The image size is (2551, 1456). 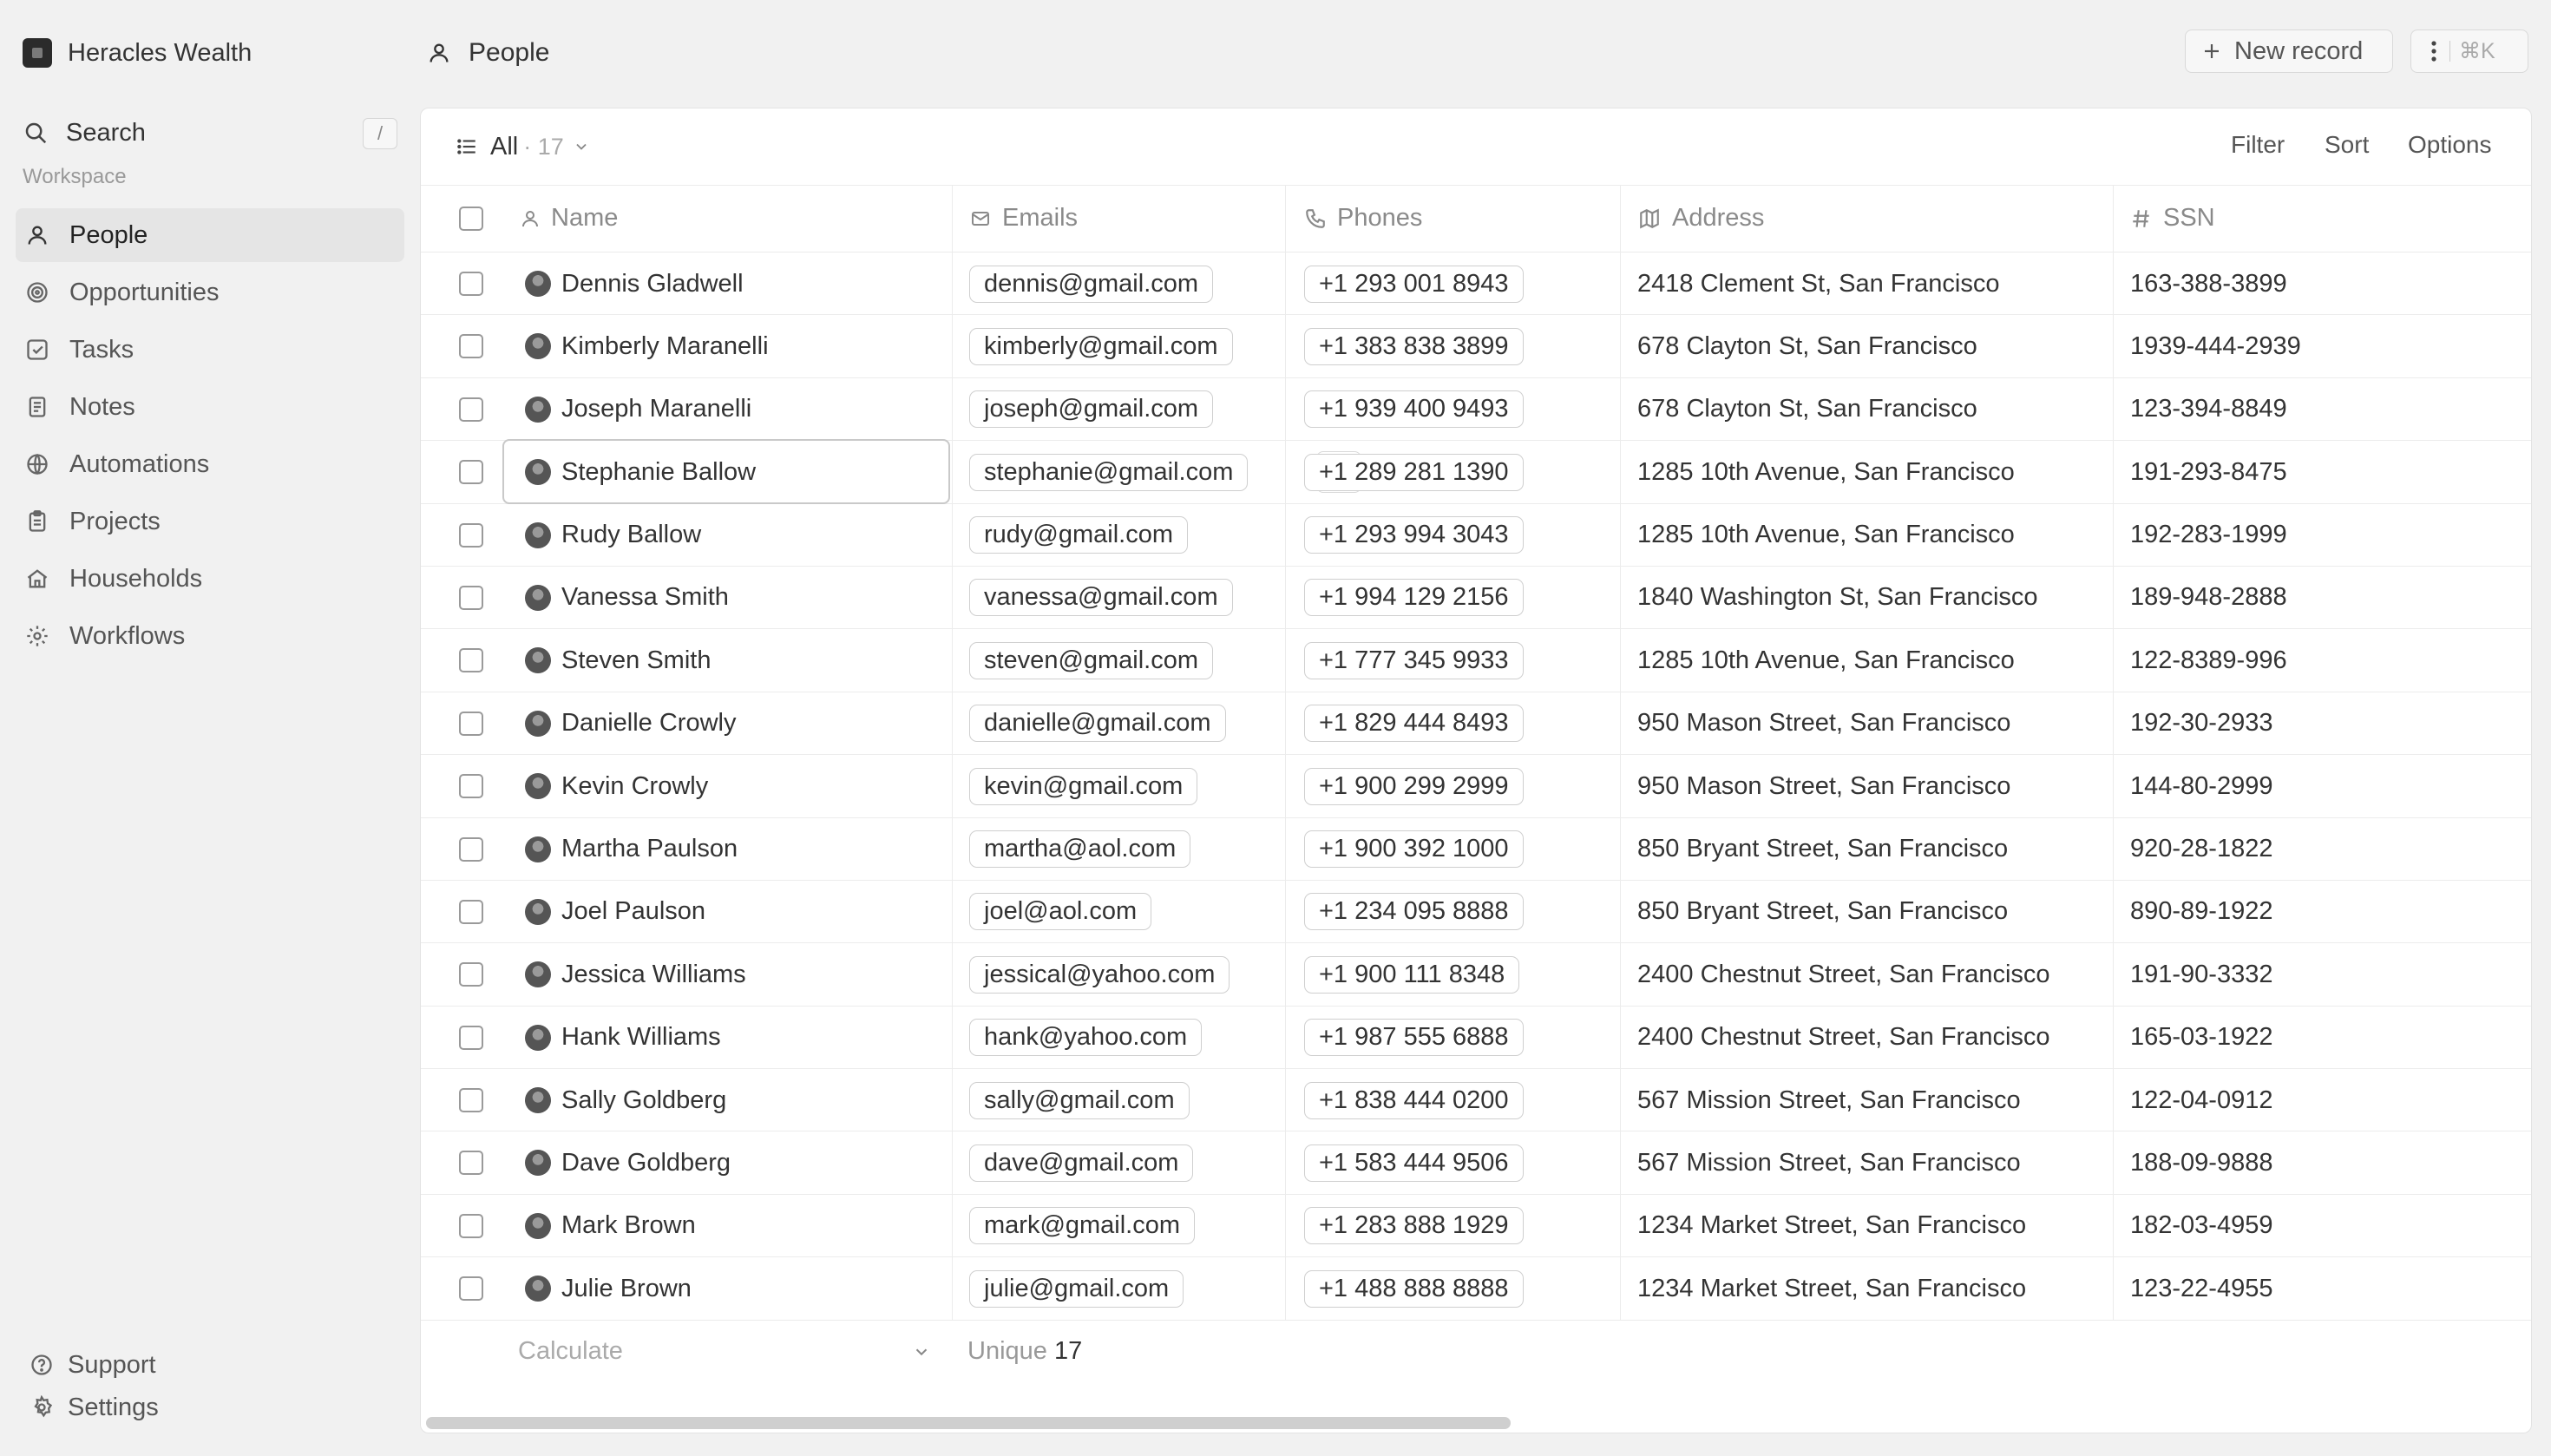 What do you see at coordinates (2289, 51) in the screenshot?
I see `new-record-button: New record` at bounding box center [2289, 51].